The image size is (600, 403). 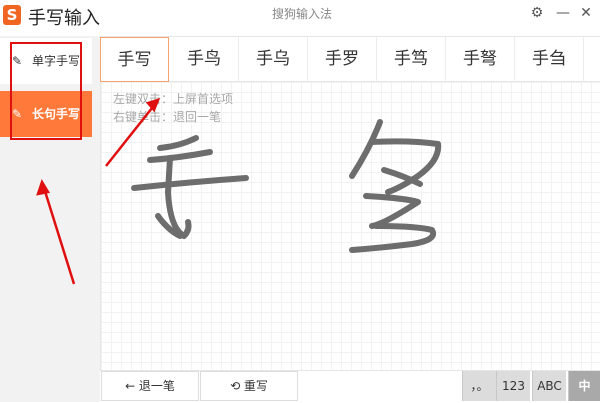 I want to click on candidate-bar: 手写 手鸟 手乌 手罗 手笃 手弩 手刍, so click(x=350, y=59).